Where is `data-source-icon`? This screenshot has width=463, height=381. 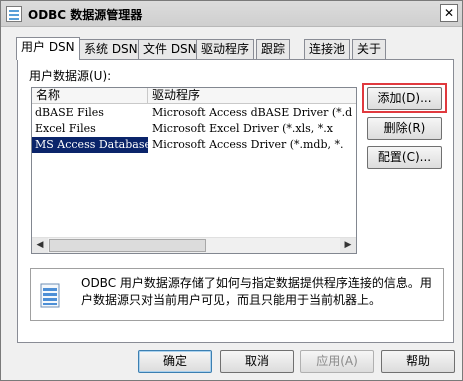 data-source-icon is located at coordinates (51, 296).